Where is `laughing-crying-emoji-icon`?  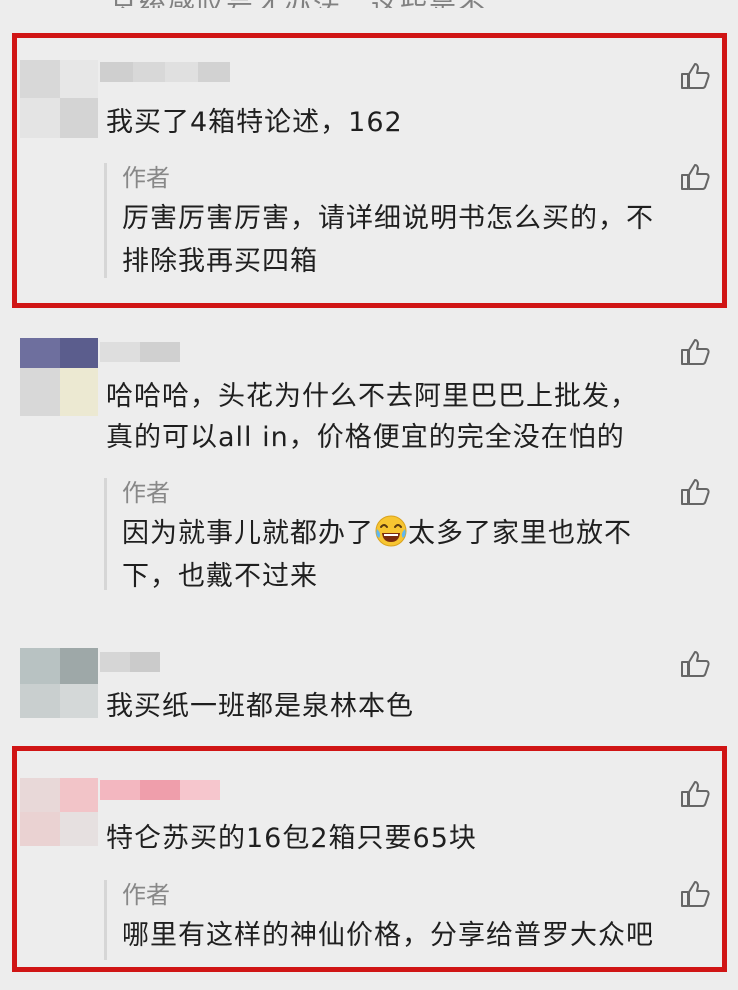 laughing-crying-emoji-icon is located at coordinates (391, 531).